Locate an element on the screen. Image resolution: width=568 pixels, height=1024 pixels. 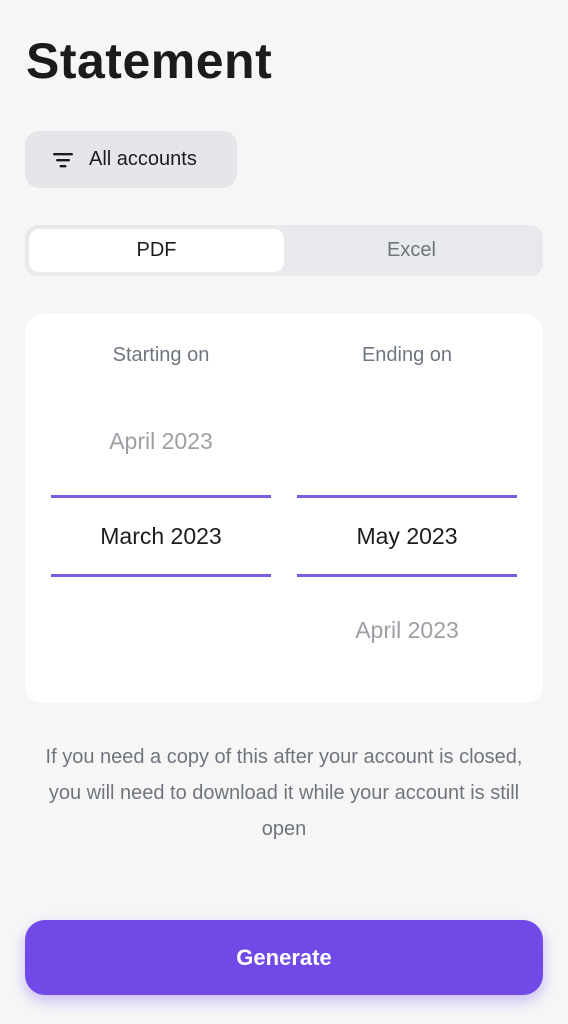
start-selected-month: March 2023 is located at coordinates (161, 536).